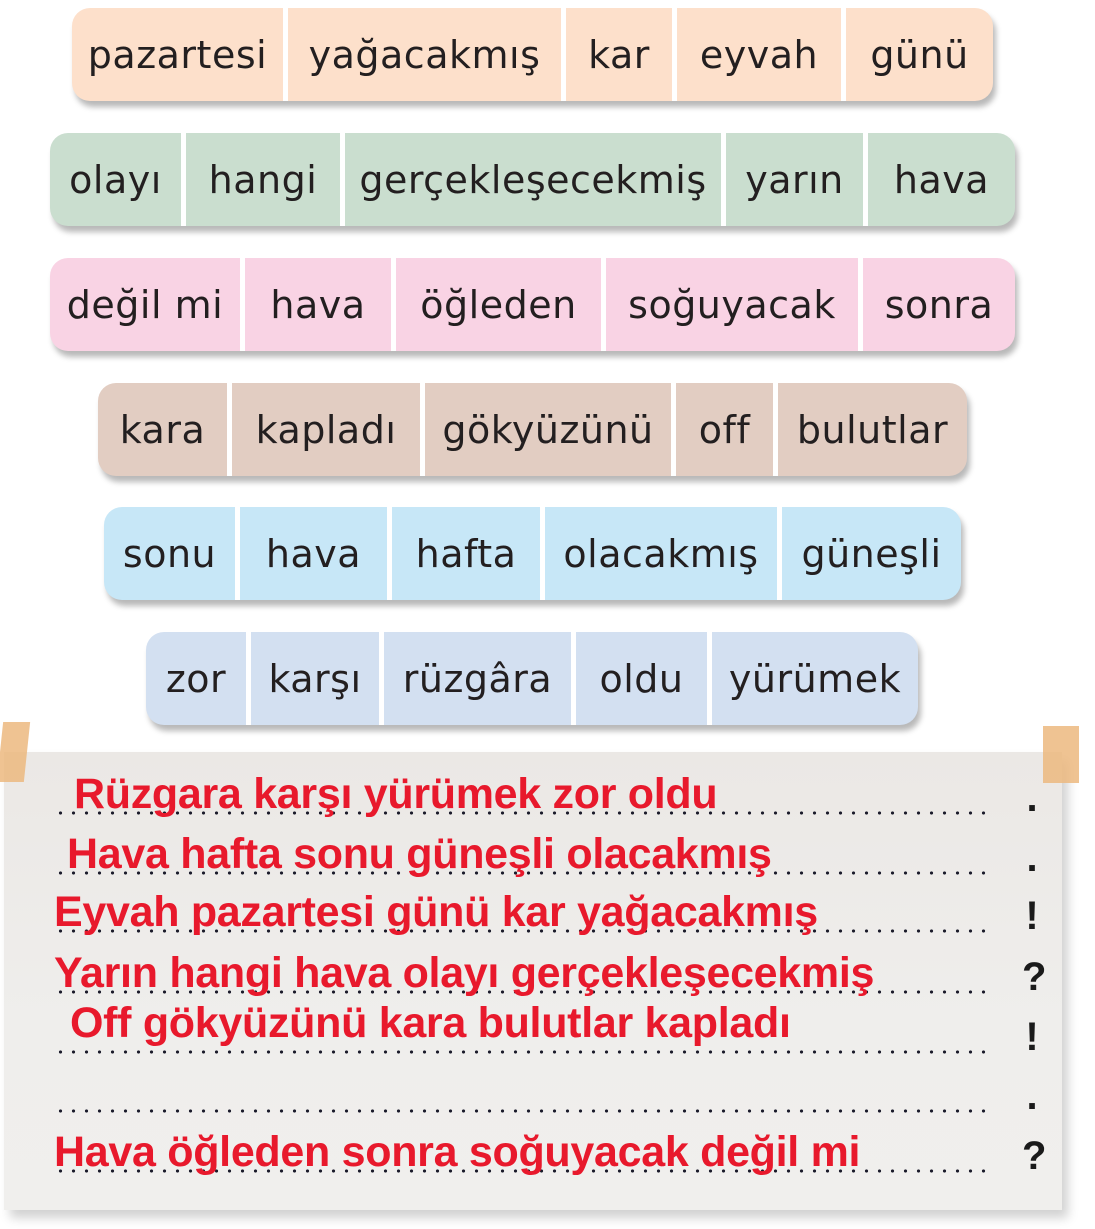  Describe the element at coordinates (535, 179) in the screenshot. I see `word-card: gerçekleşecekmiş` at that location.